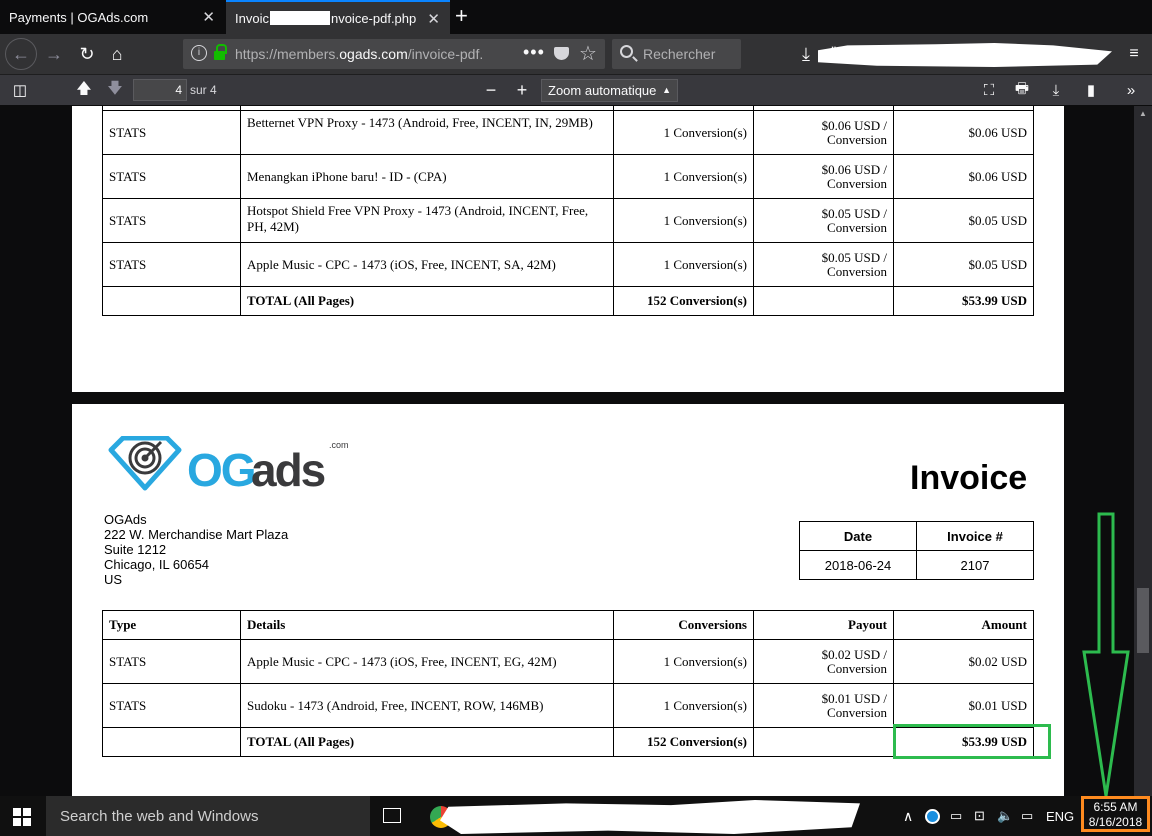 This screenshot has height=836, width=1152. What do you see at coordinates (84, 90) in the screenshot?
I see `previous-page-icon: 🡅` at bounding box center [84, 90].